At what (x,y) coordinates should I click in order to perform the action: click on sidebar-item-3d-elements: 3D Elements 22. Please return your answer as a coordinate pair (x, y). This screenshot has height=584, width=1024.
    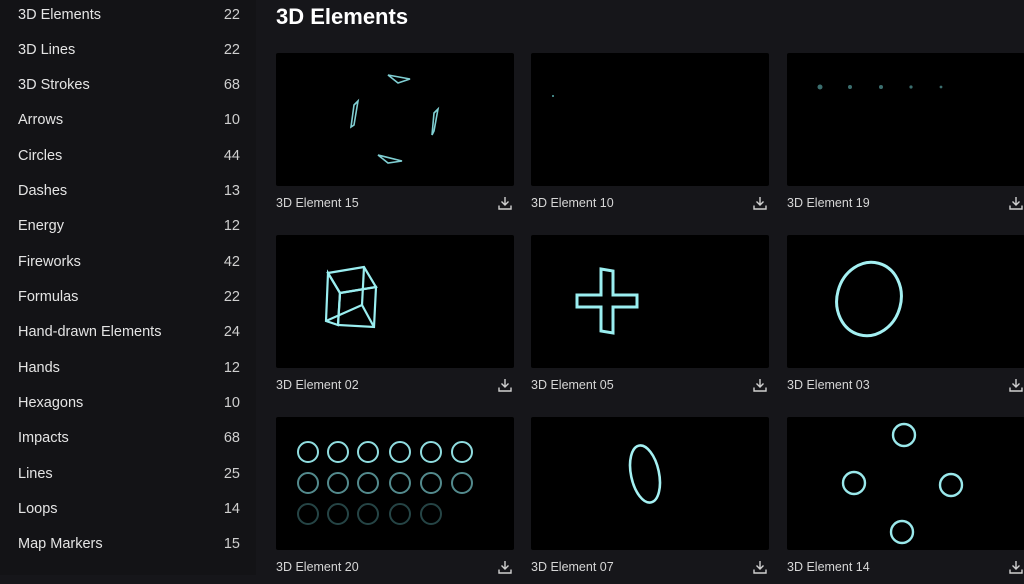
    Looking at the image, I should click on (128, 16).